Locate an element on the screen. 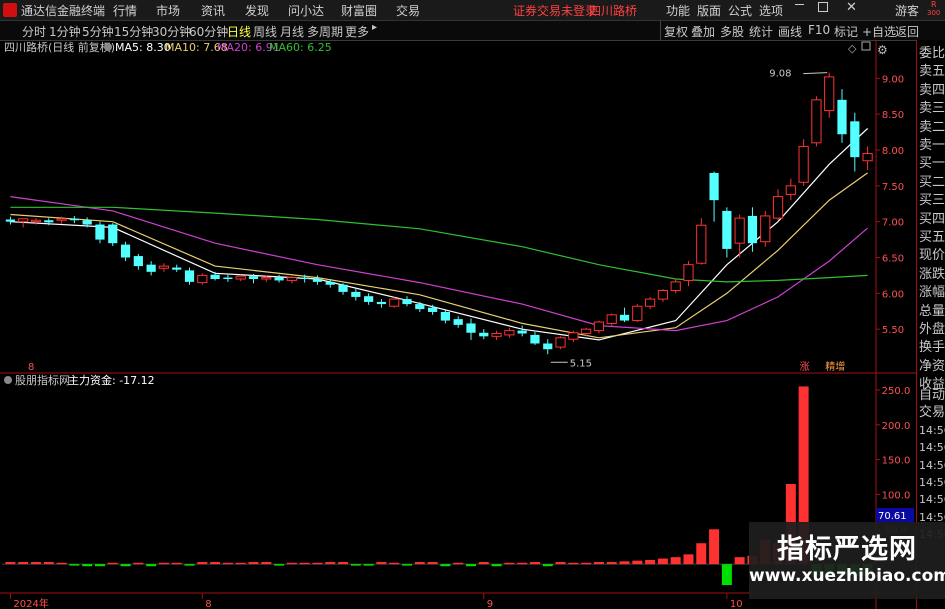 Image resolution: width=945 pixels, height=609 pixels. btn-diejia: 叠加 is located at coordinates (703, 31).